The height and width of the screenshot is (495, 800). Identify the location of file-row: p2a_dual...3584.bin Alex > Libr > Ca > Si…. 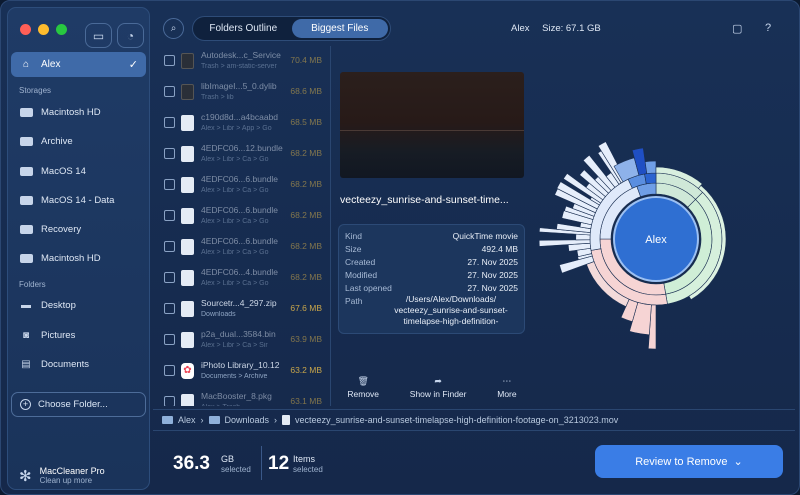
(241, 340).